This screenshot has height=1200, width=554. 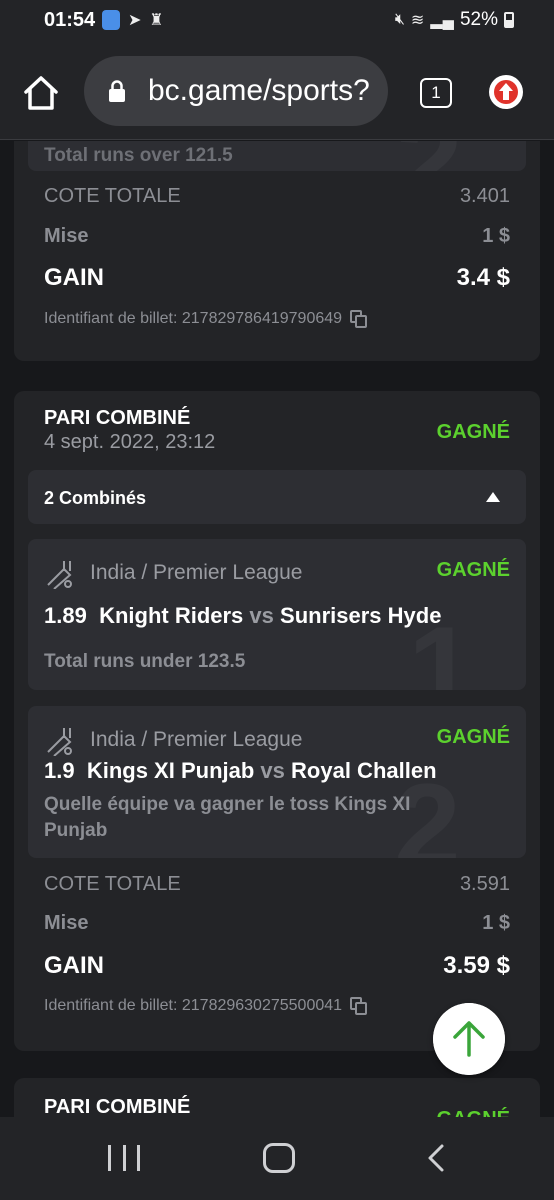 I want to click on back-icon, so click(x=436, y=1158).